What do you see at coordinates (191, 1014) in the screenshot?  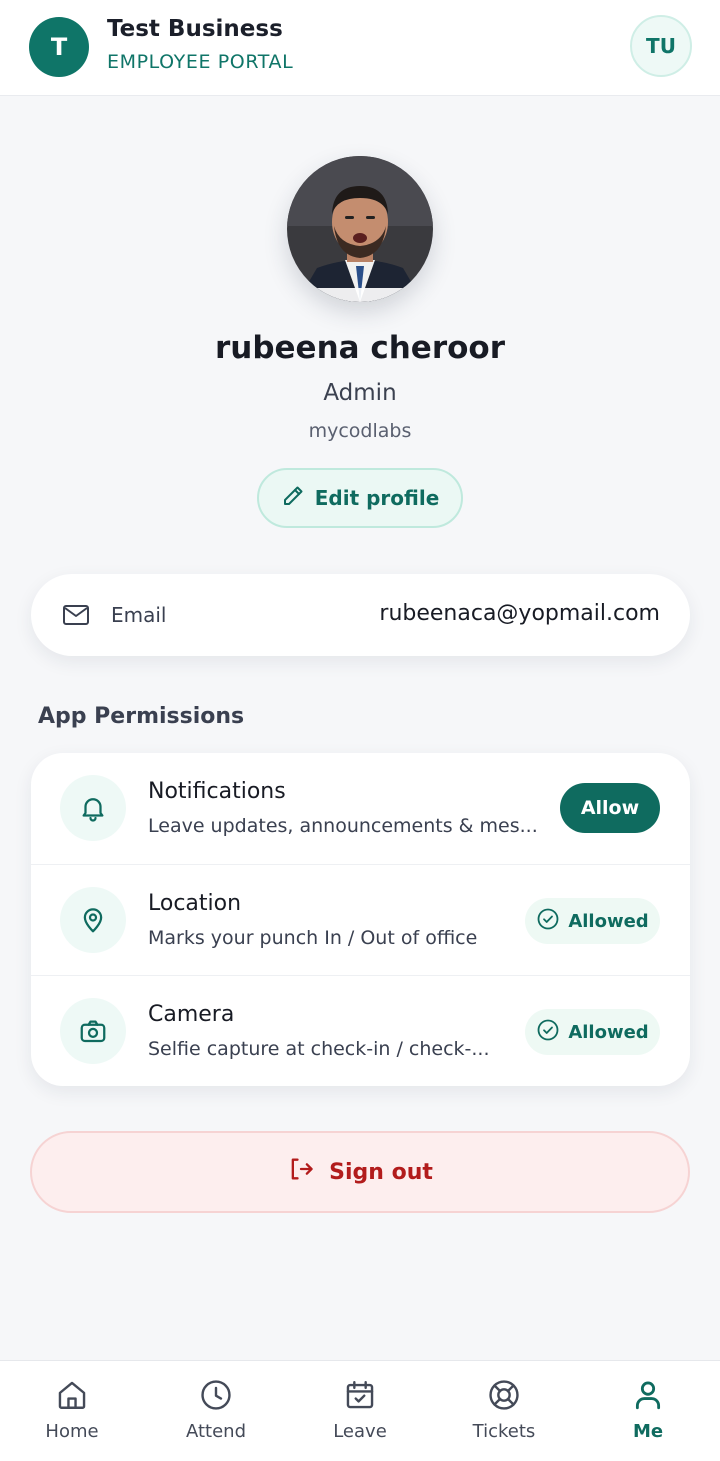 I see `permission-name: Camera` at bounding box center [191, 1014].